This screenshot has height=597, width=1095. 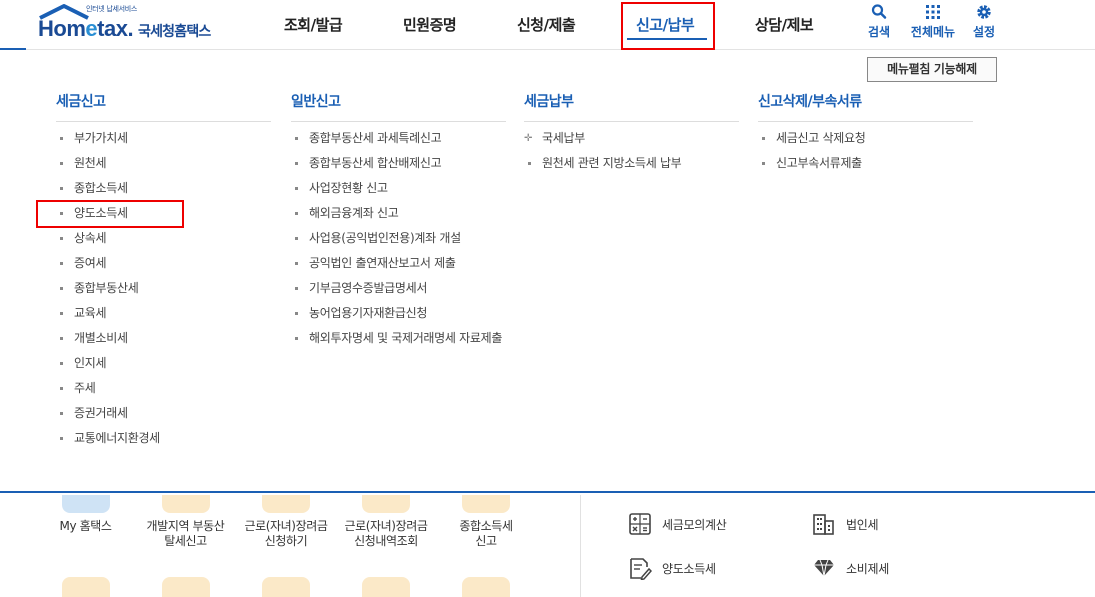 I want to click on gnb-consulting: 상담/제보, so click(x=784, y=24).